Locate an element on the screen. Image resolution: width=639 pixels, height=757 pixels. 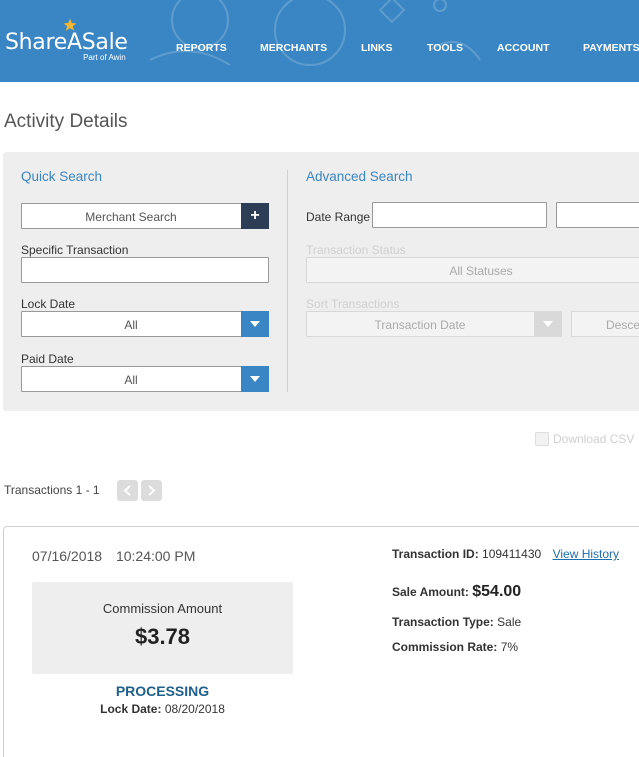
quick-search-heading: Quick Search is located at coordinates (62, 176).